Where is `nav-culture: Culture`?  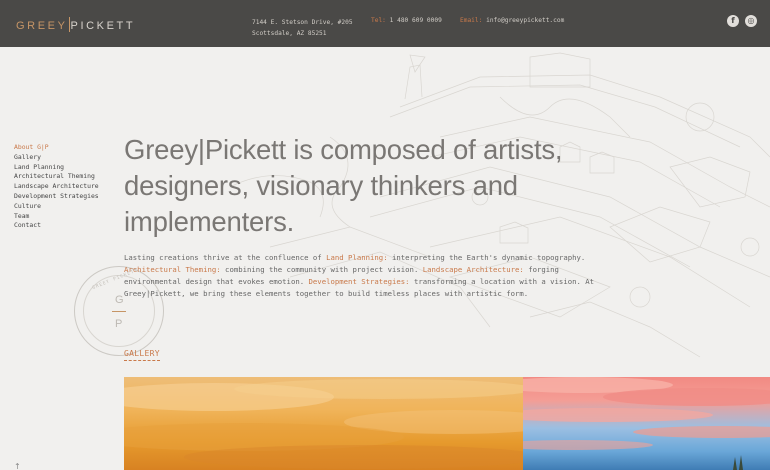 nav-culture: Culture is located at coordinates (56, 207).